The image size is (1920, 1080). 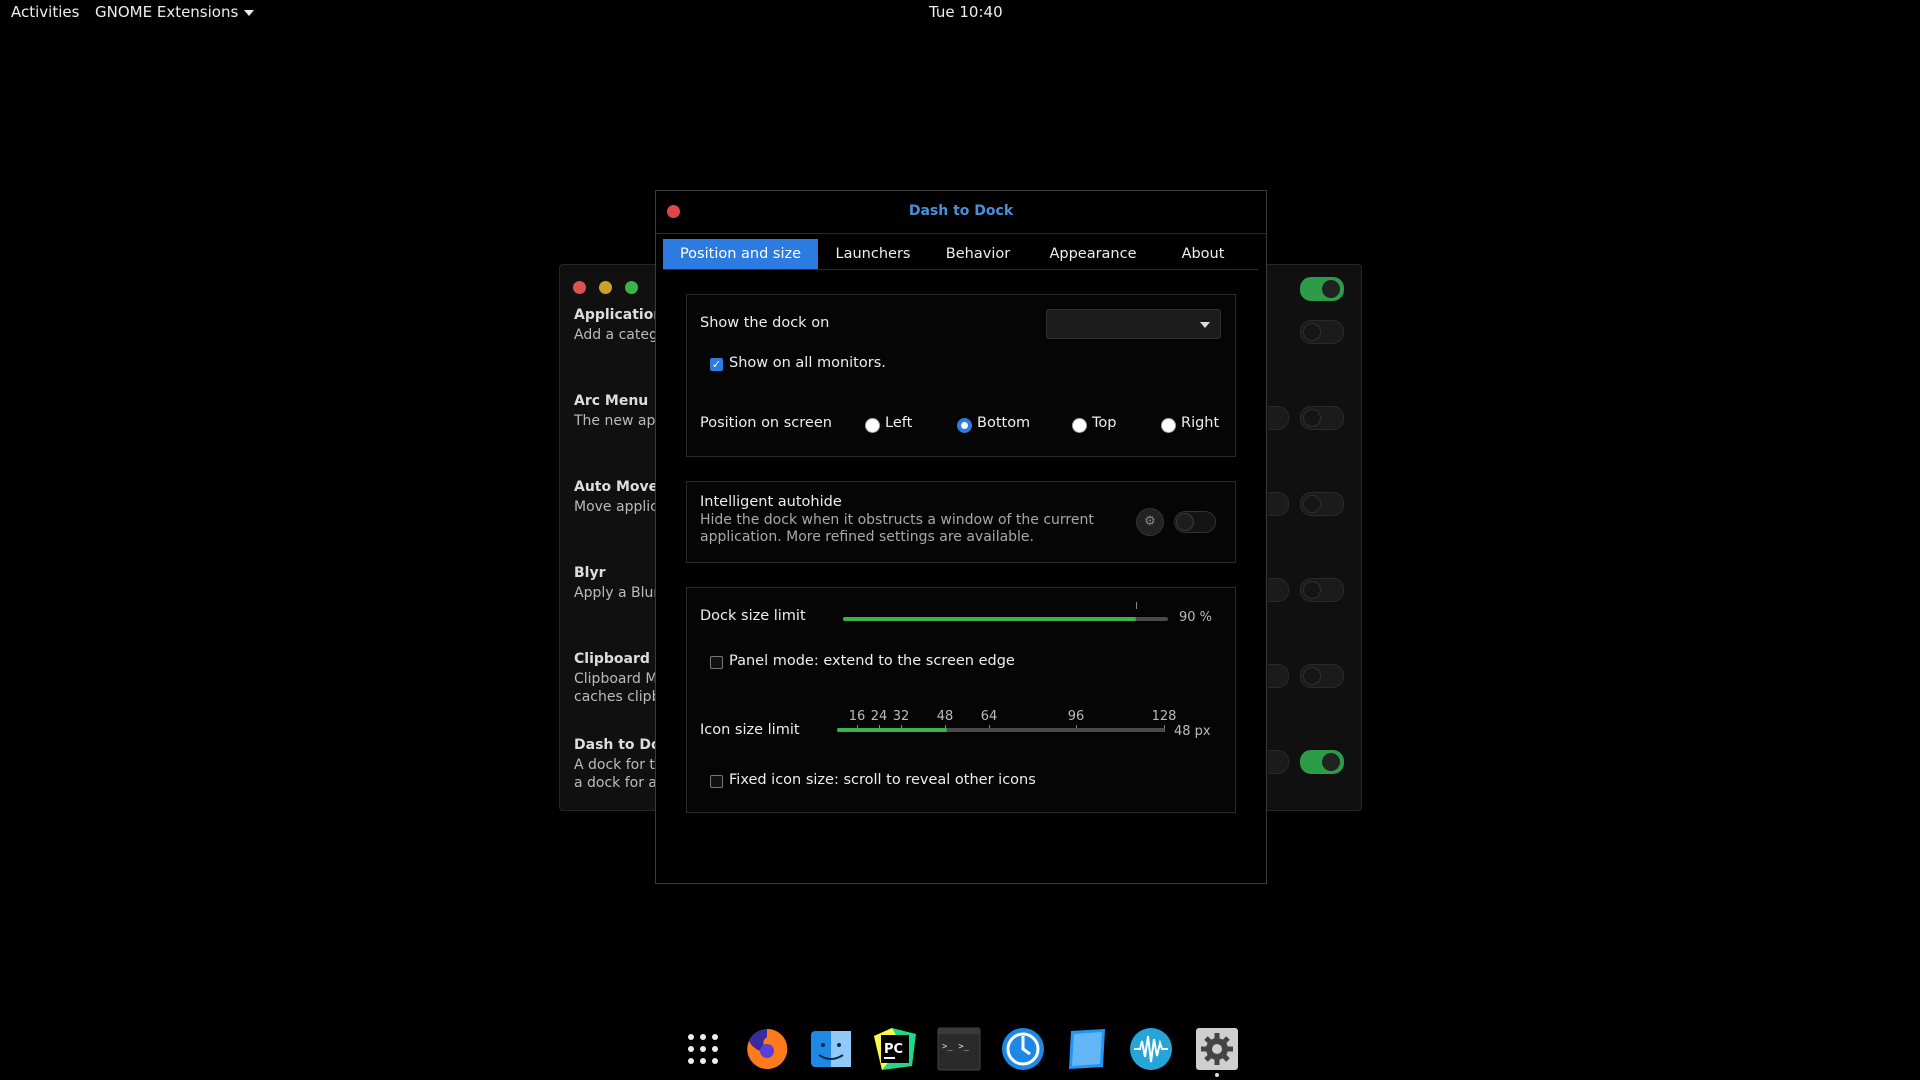 I want to click on icon-size-mark: 64, so click(x=989, y=716).